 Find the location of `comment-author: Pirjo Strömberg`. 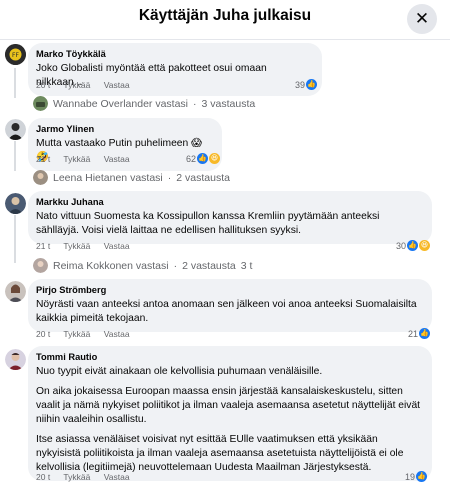

comment-author: Pirjo Strömberg is located at coordinates (230, 290).